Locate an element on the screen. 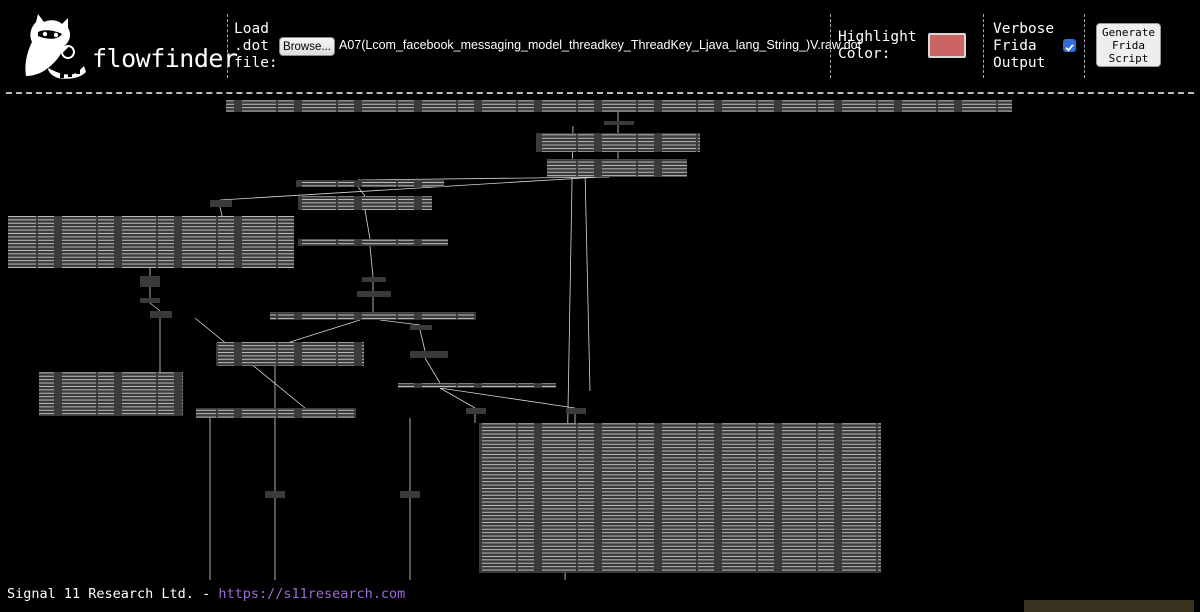 This screenshot has width=1200, height=612. footer-link: https://s11research.com is located at coordinates (311, 594).